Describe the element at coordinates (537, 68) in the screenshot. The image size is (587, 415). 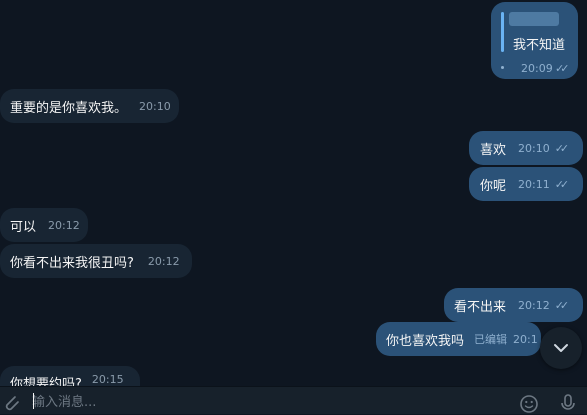
I see `message-time: 20:09` at that location.